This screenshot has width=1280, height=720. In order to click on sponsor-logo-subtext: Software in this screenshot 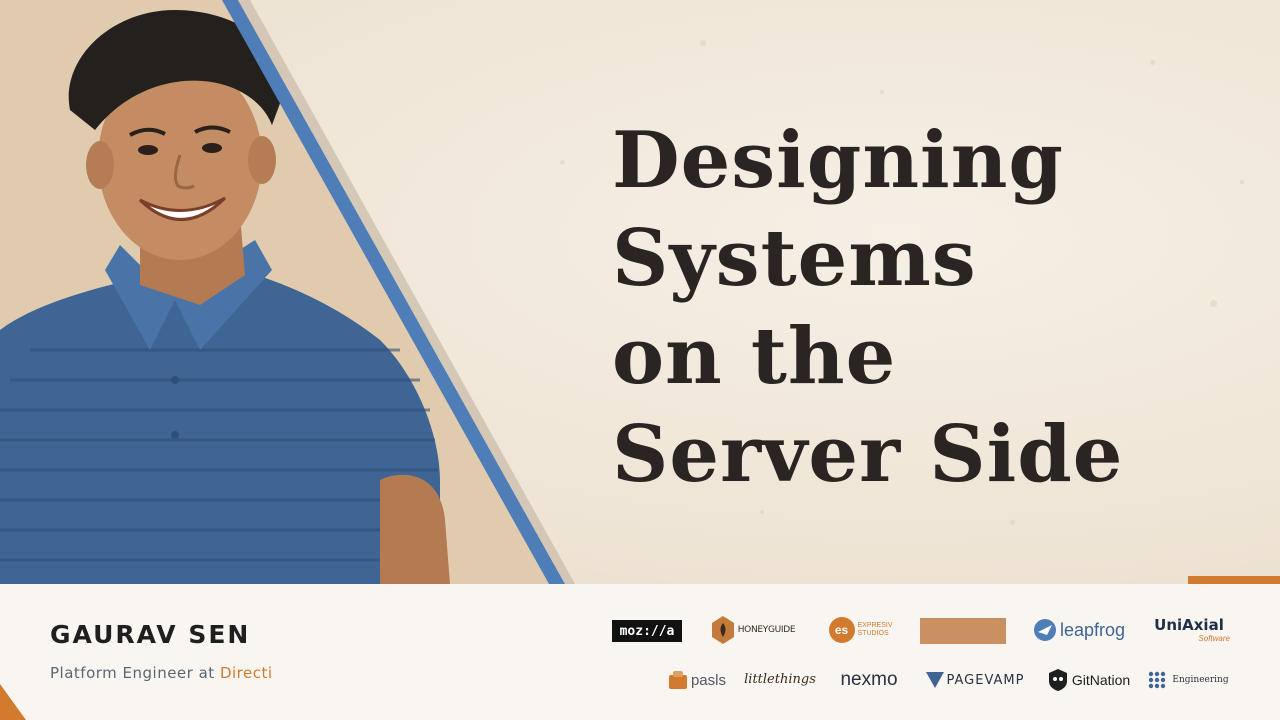, I will do `click(1214, 638)`.